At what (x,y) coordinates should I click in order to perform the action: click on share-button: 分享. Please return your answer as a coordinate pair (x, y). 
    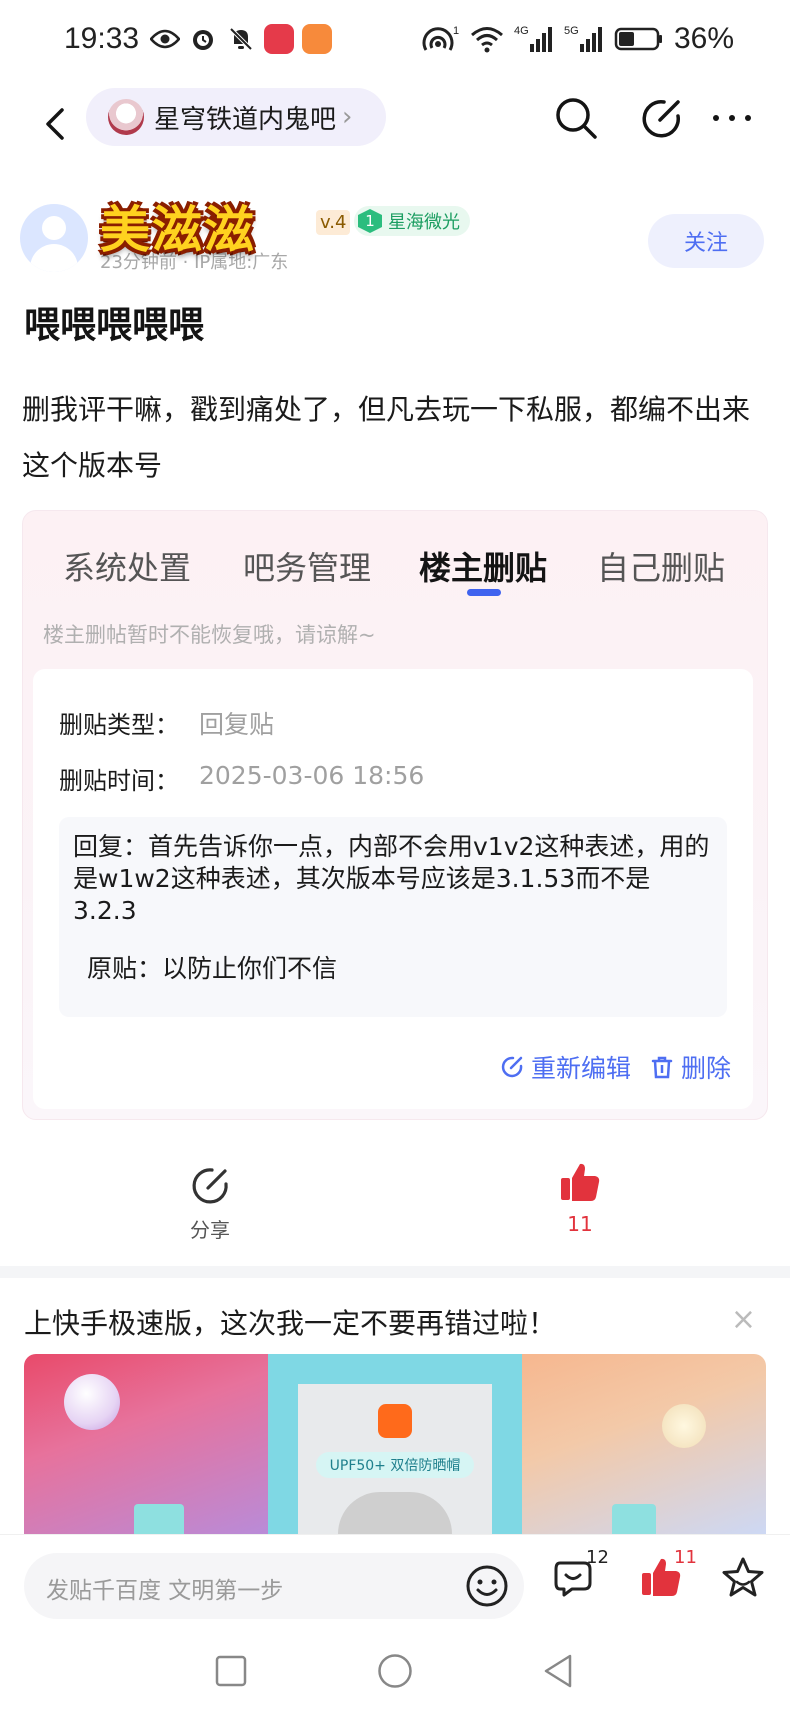
    Looking at the image, I should click on (210, 1203).